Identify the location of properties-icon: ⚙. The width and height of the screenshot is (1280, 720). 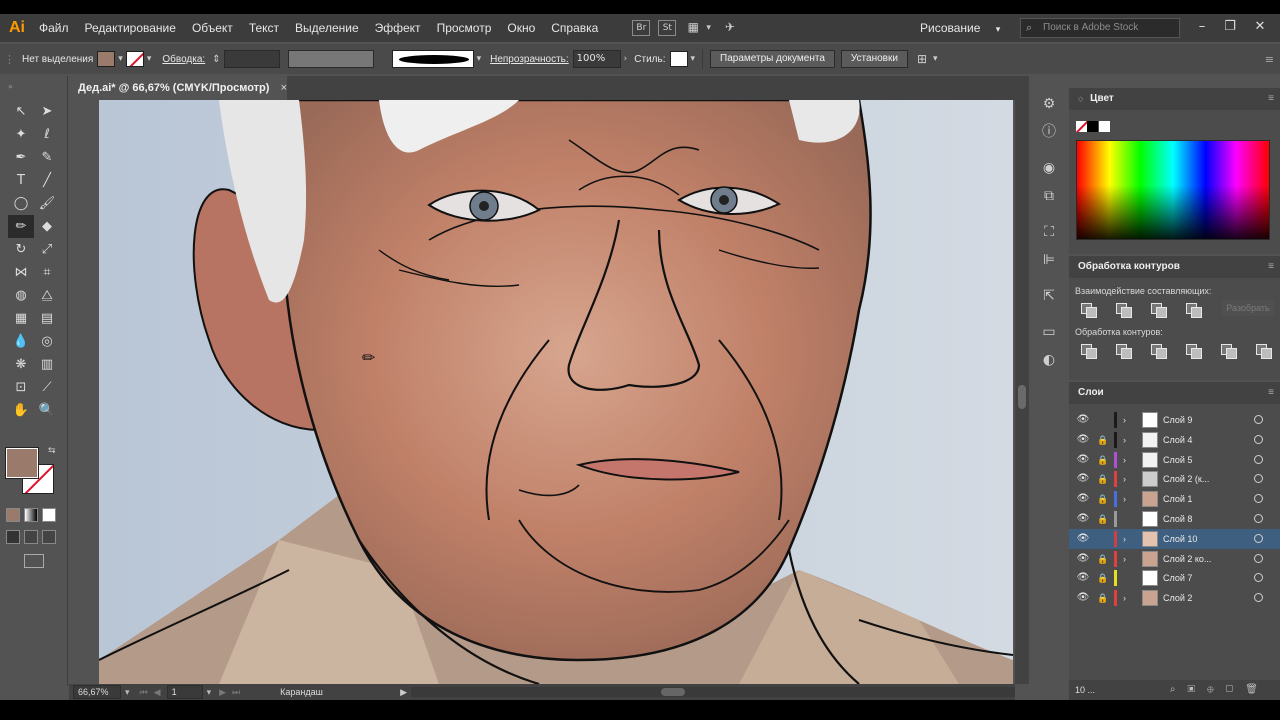
(1049, 104).